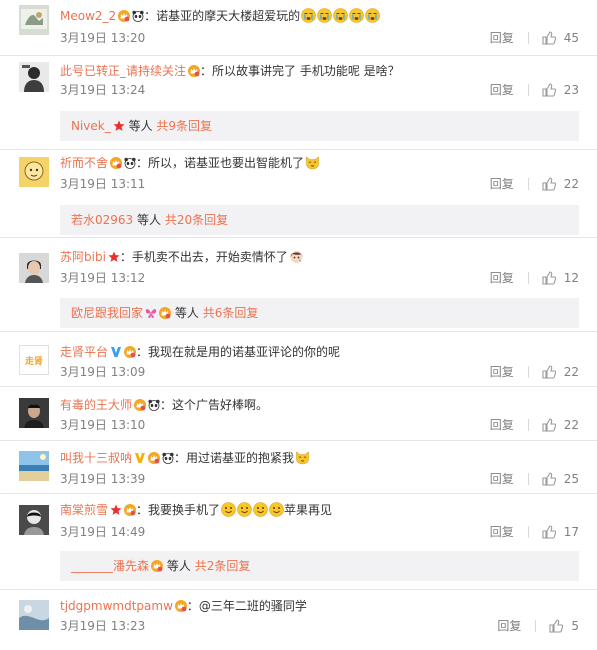  Describe the element at coordinates (103, 184) in the screenshot. I see `comment-date: 3月19日 13:11` at that location.